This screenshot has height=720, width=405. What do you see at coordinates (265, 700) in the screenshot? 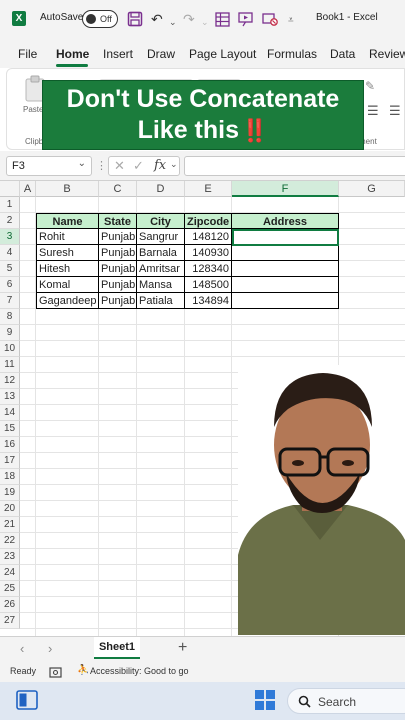
I see `windows-start-icon` at bounding box center [265, 700].